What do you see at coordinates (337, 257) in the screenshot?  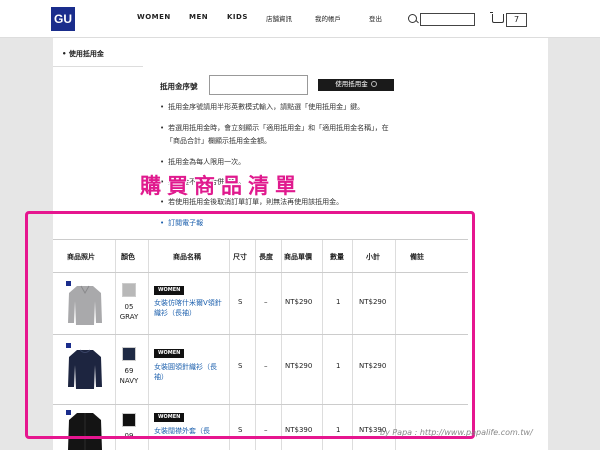 I see `header-qty: 數量` at bounding box center [337, 257].